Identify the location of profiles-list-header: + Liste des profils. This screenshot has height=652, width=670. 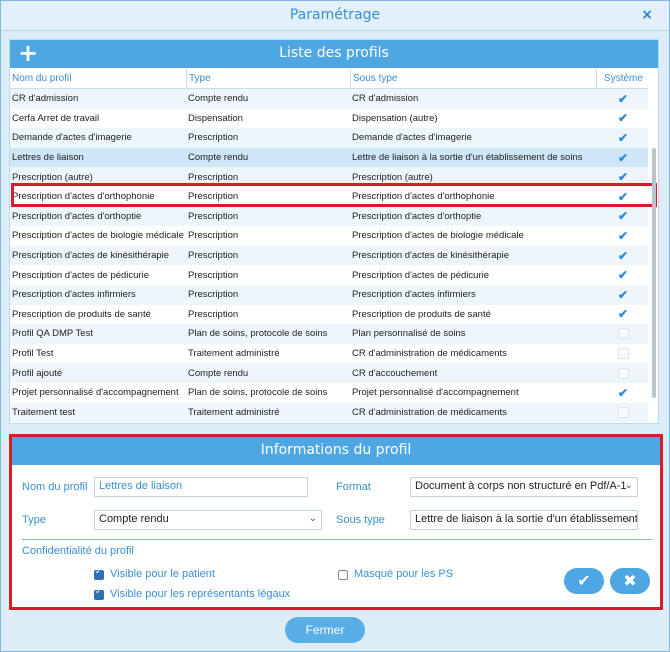
(334, 54).